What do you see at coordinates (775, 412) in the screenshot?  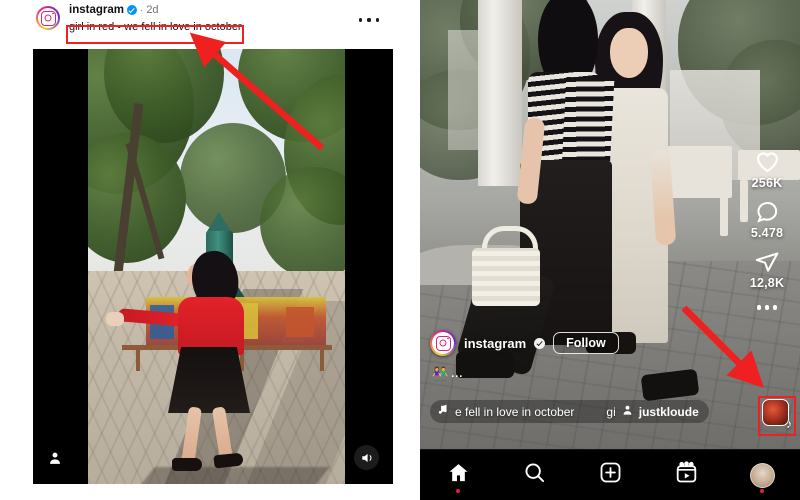 I see `album-art-icon` at bounding box center [775, 412].